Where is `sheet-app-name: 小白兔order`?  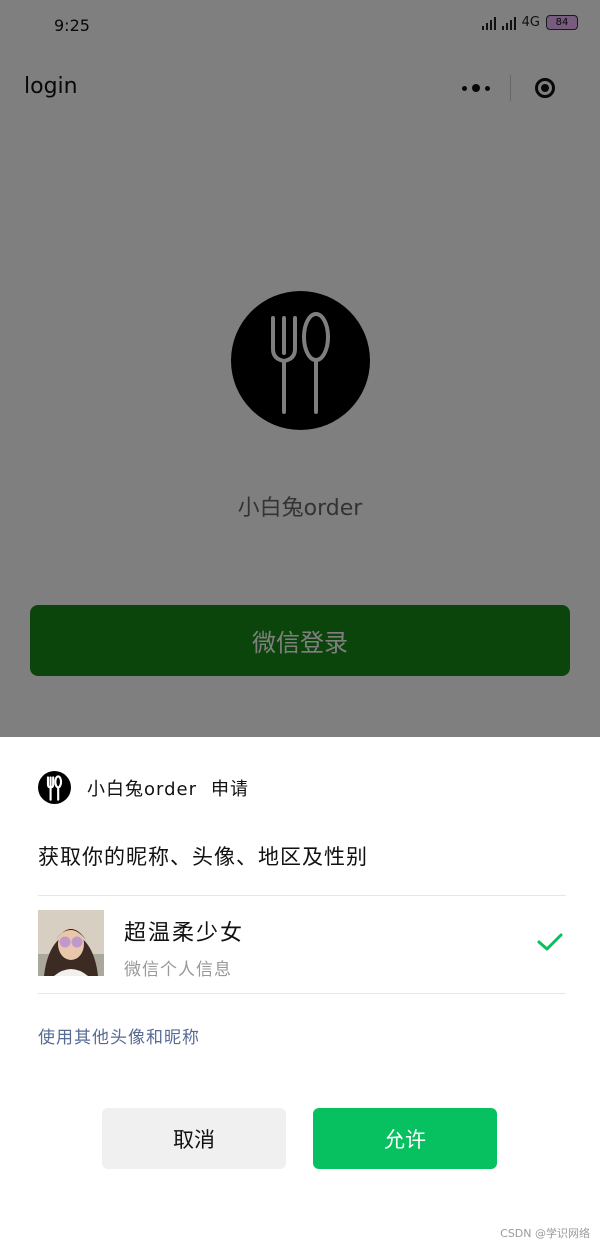 sheet-app-name: 小白兔order is located at coordinates (142, 789).